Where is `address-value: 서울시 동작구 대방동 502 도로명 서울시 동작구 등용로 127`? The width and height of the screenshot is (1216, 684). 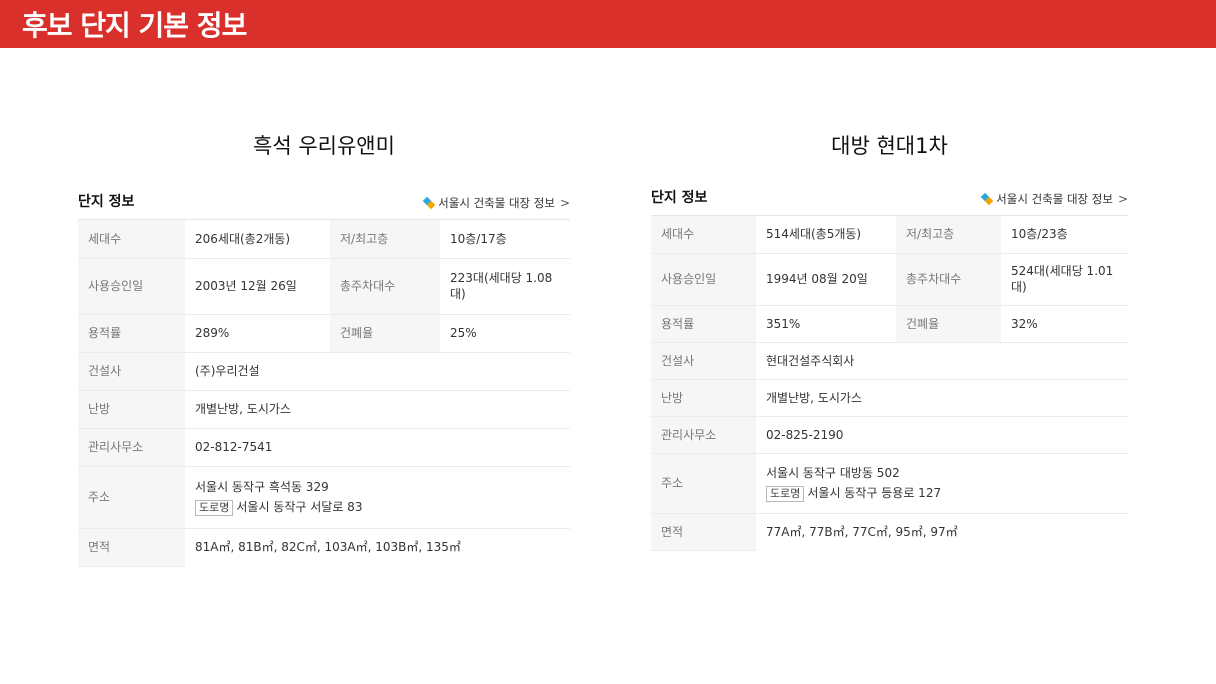 address-value: 서울시 동작구 대방동 502 도로명 서울시 동작구 등용로 127 is located at coordinates (942, 483).